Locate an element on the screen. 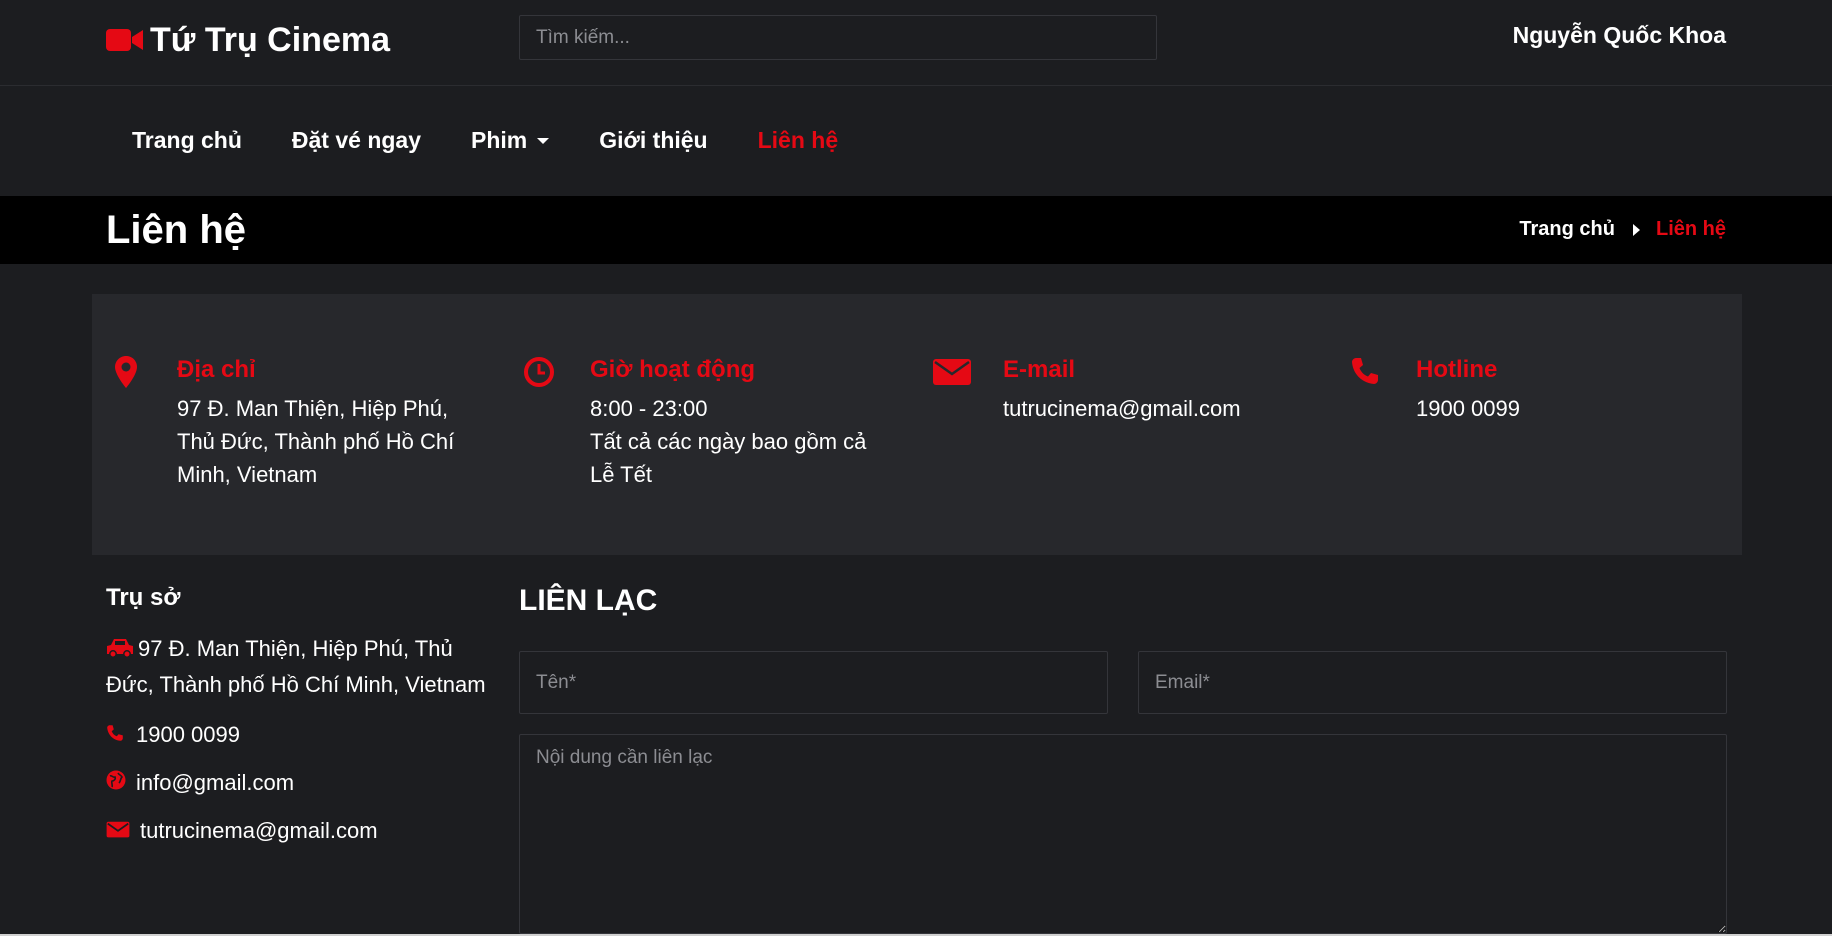  info-title: Giờ hoạt động is located at coordinates (673, 369).